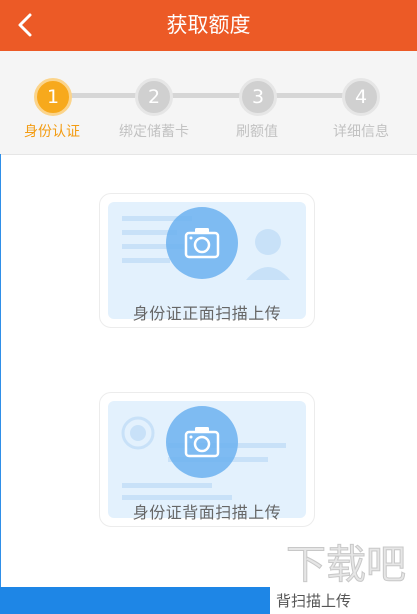 This screenshot has height=614, width=417. What do you see at coordinates (314, 601) in the screenshot?
I see `bottom-partial-text: 背扫描上传` at bounding box center [314, 601].